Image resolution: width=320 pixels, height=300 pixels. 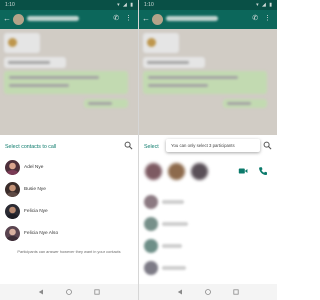 I want to click on contact-row: Felicia Nye Also, so click(x=69, y=234).